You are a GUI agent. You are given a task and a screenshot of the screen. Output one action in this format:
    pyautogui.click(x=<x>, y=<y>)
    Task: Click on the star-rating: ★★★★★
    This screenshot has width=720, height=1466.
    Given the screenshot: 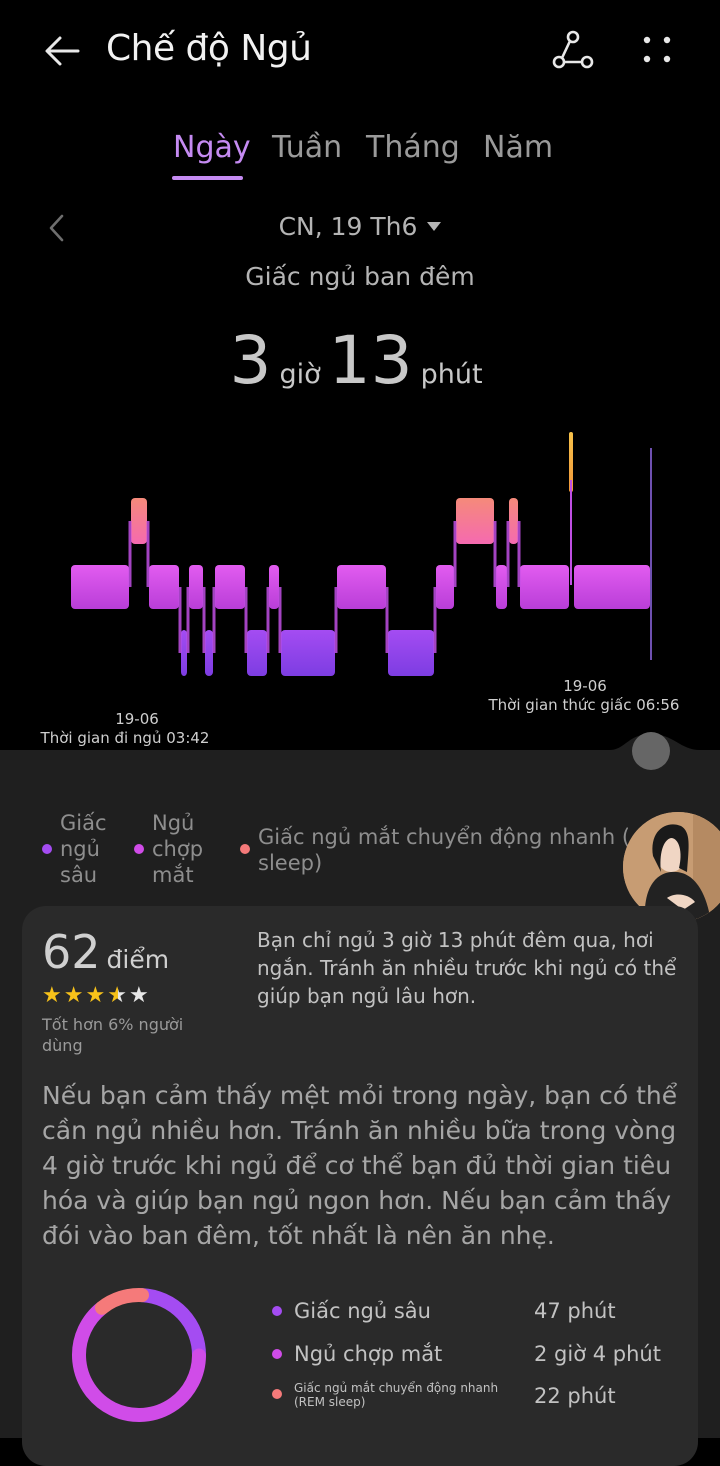 What is the action you would take?
    pyautogui.click(x=96, y=995)
    